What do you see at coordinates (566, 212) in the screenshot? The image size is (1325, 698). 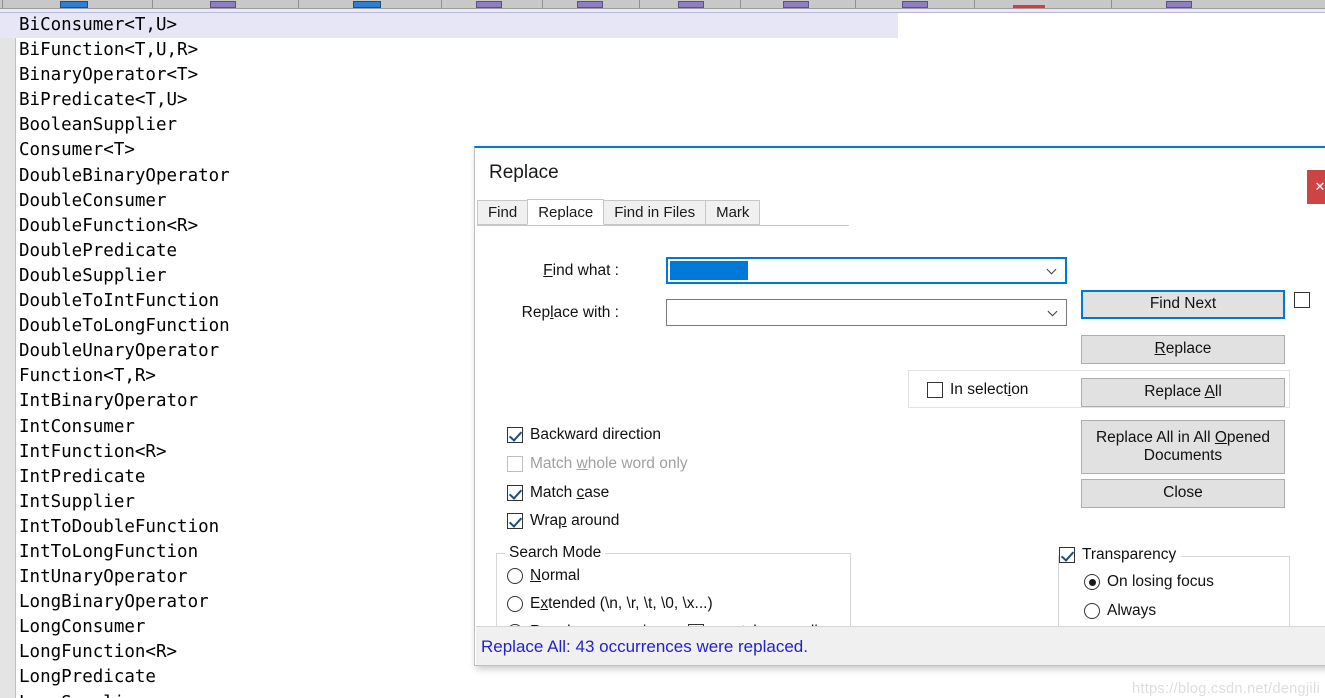 I see `tab-replace: Replace` at bounding box center [566, 212].